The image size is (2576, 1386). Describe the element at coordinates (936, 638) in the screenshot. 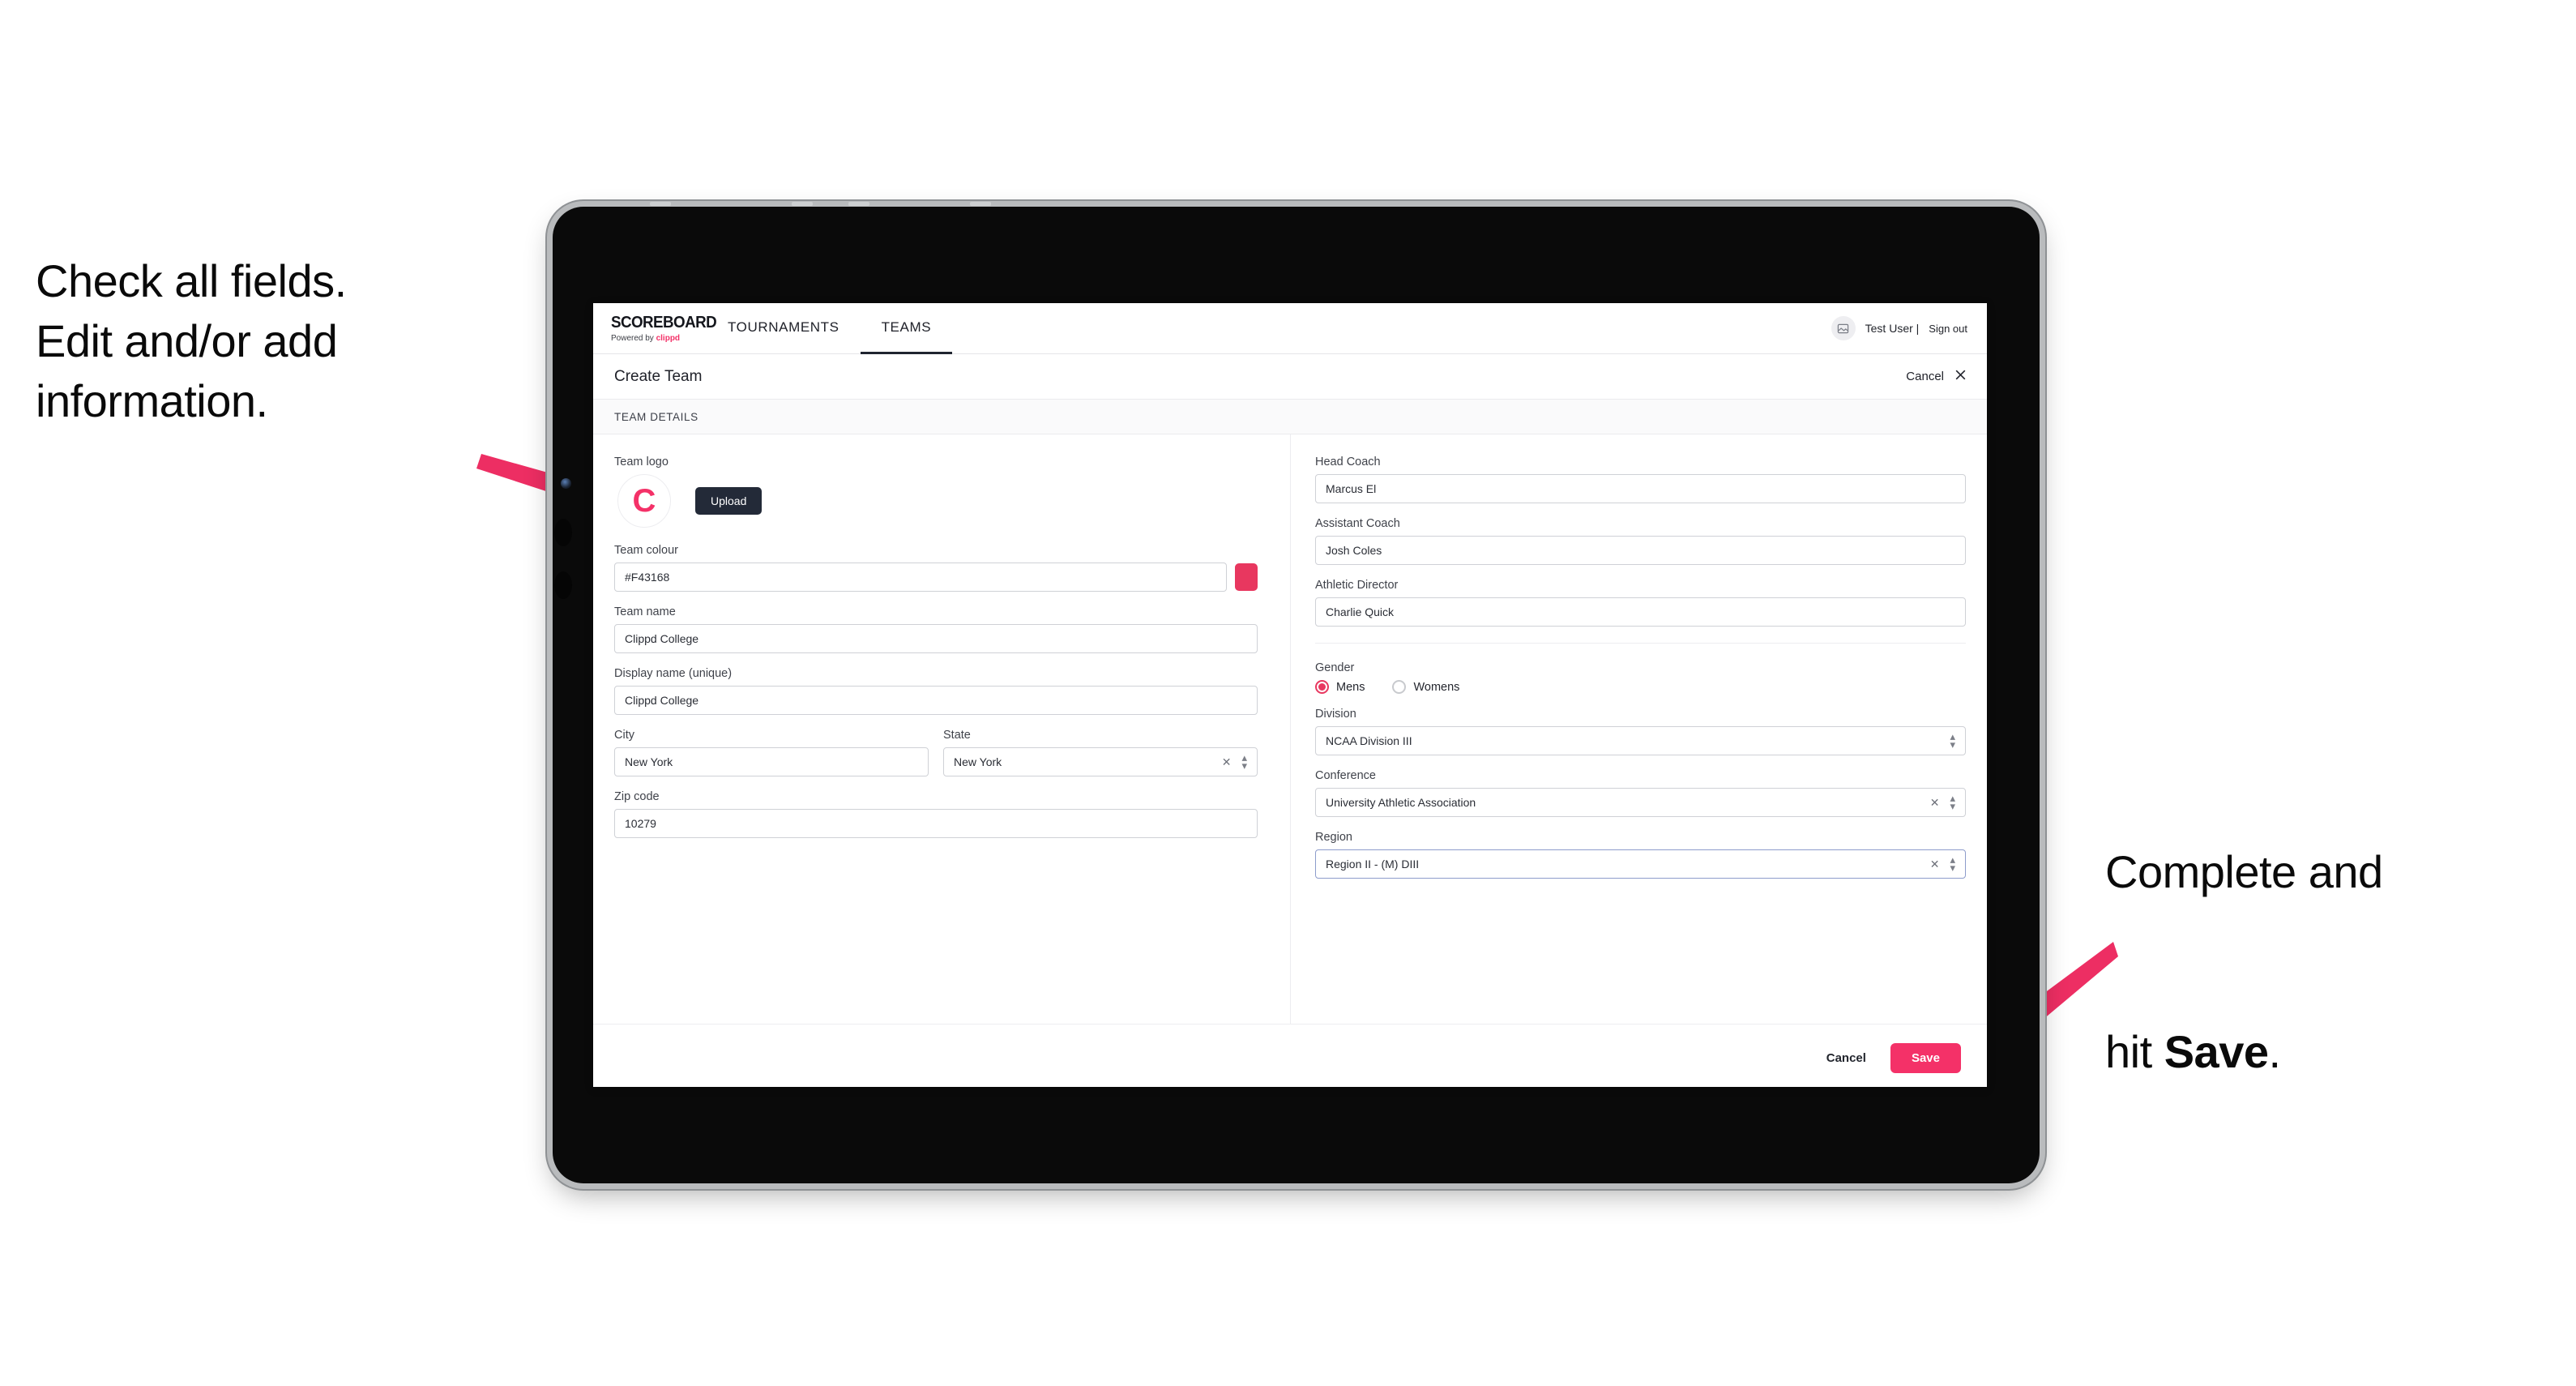

I see `team-name-input: Clippd College` at that location.